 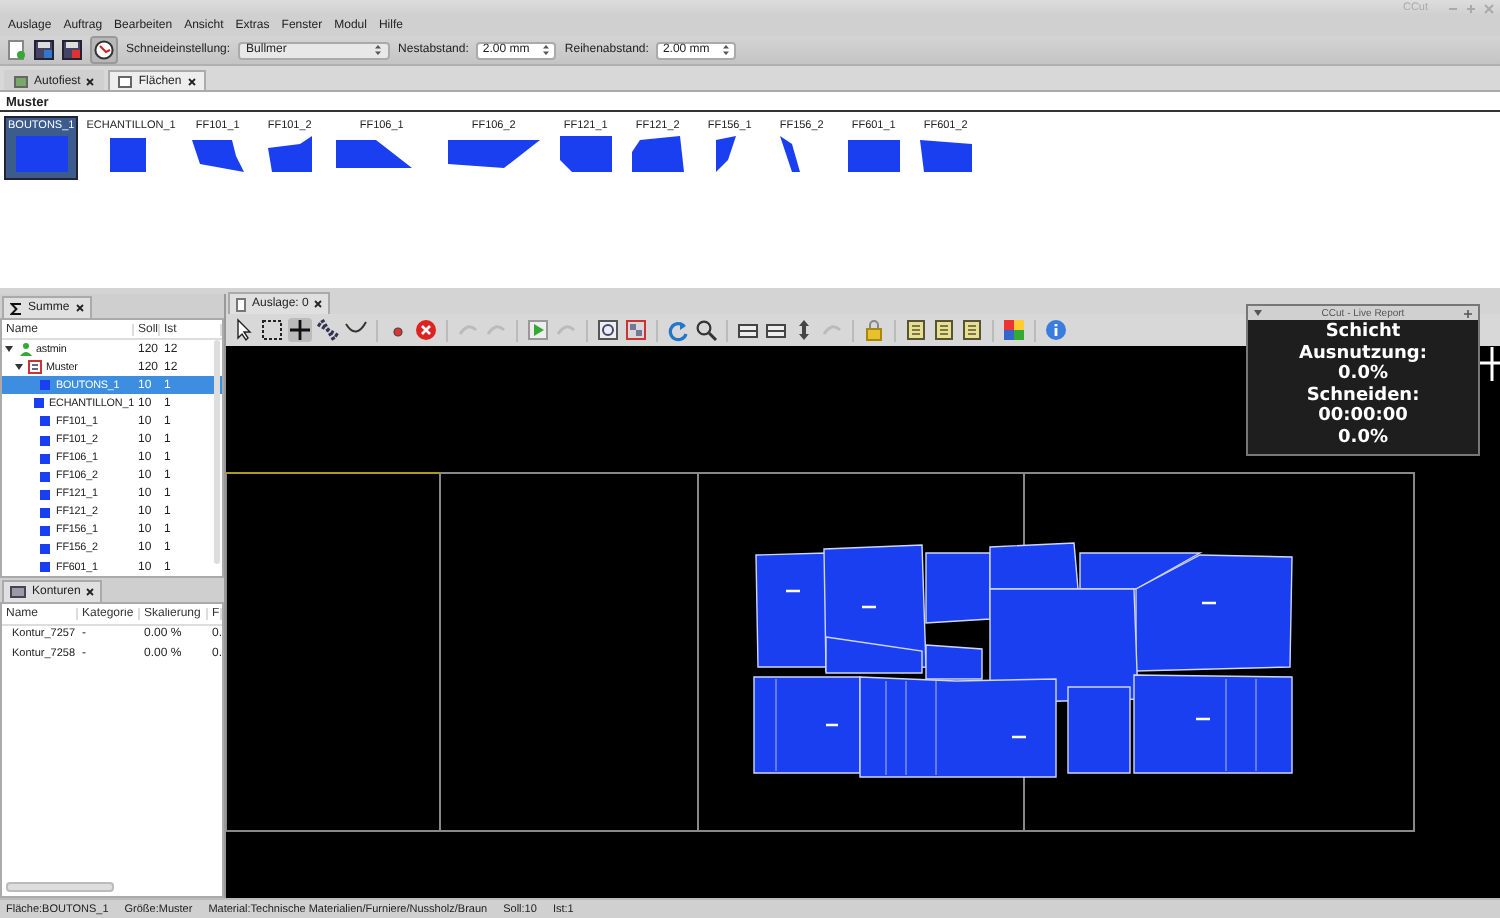 I want to click on report-line: 00:00:00, so click(x=1363, y=416).